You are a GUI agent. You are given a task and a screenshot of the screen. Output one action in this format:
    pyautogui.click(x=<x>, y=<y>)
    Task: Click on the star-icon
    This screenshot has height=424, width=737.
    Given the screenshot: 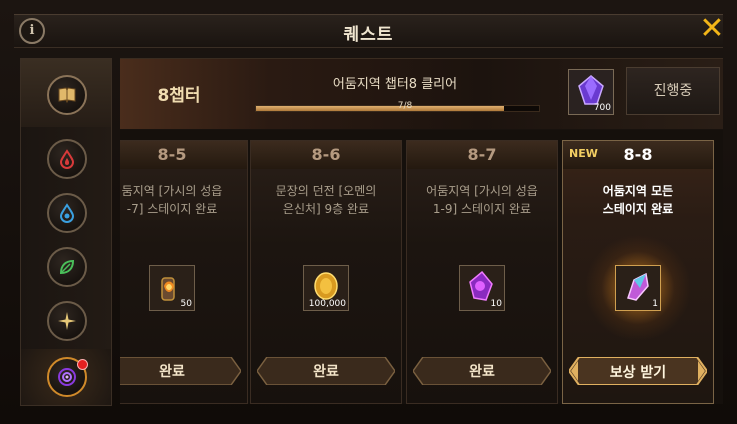 What is the action you would take?
    pyautogui.click(x=67, y=321)
    